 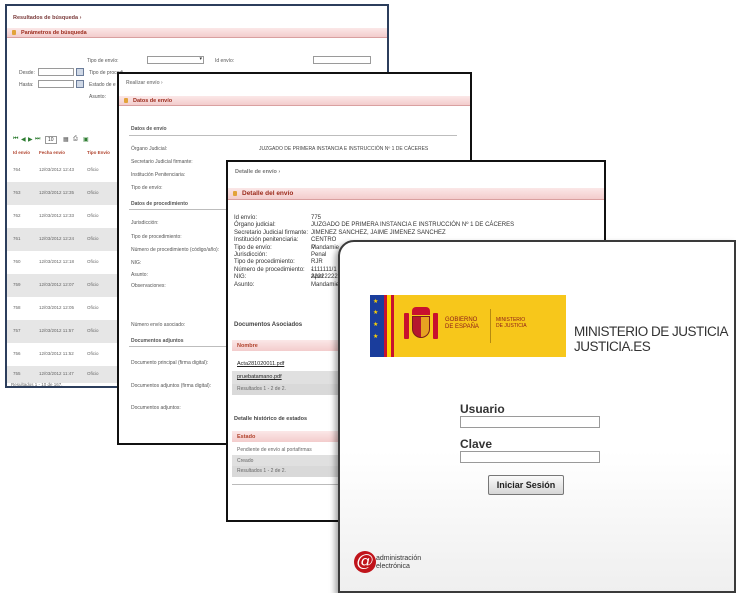 What do you see at coordinates (288, 377) in the screenshot?
I see `document-row: pruebatamano.pdf` at bounding box center [288, 377].